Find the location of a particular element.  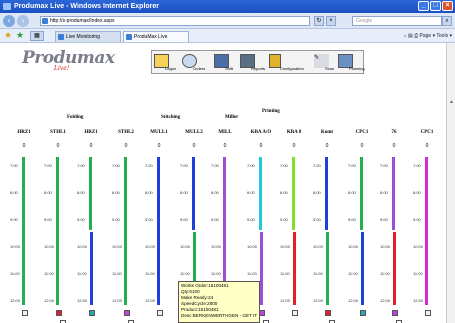

browser-tools: ⌂ ▤ ⎙ Page ▾ Tools ▾ is located at coordinates (427, 36).